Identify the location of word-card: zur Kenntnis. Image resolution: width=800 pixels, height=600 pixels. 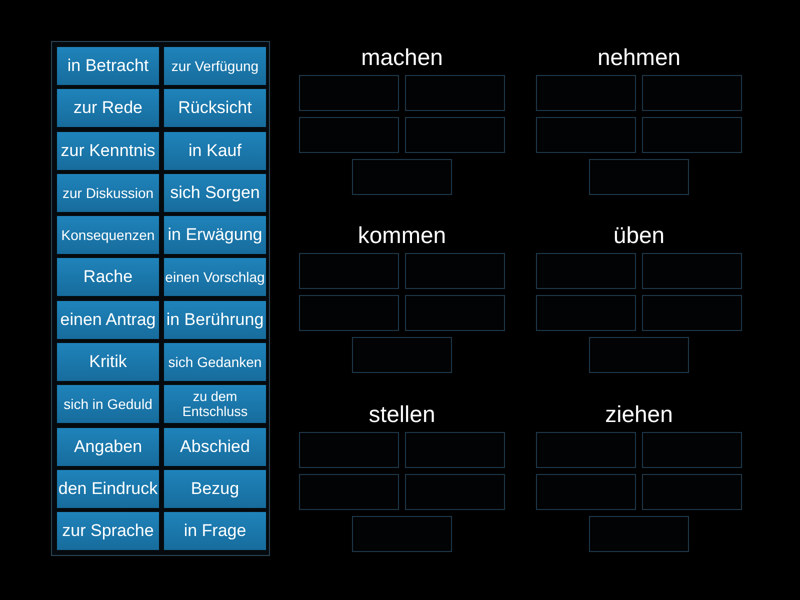
(108, 151).